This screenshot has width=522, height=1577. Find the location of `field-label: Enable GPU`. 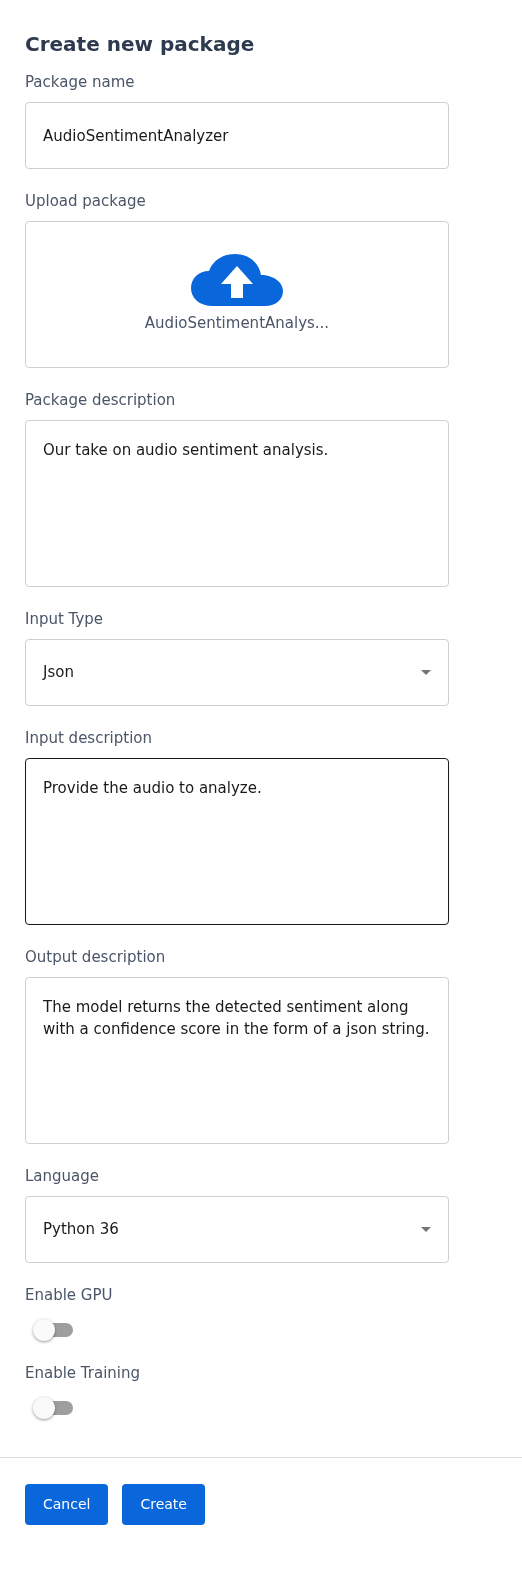

field-label: Enable GPU is located at coordinates (69, 1295).